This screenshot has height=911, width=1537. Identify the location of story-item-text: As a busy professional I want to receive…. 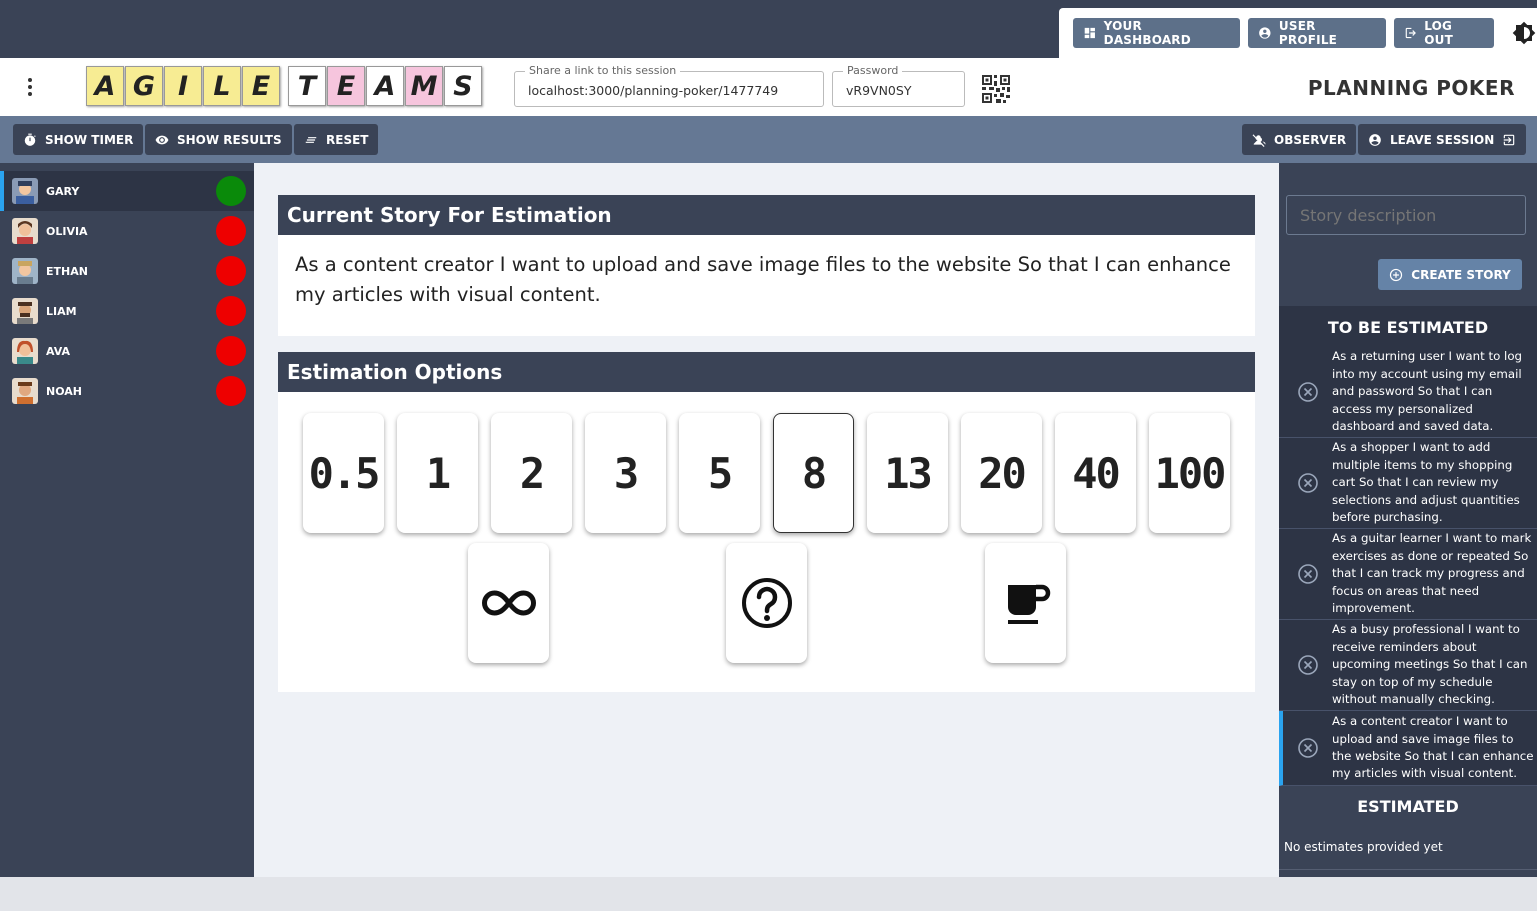
(1430, 664).